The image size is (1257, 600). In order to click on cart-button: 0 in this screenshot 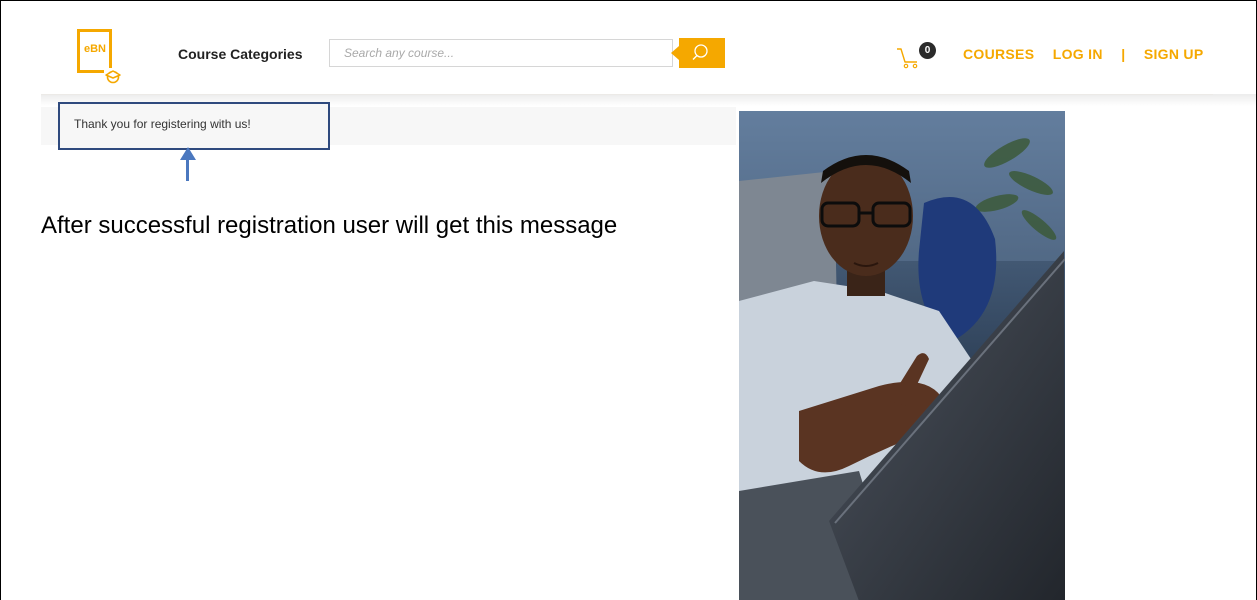, I will do `click(916, 56)`.